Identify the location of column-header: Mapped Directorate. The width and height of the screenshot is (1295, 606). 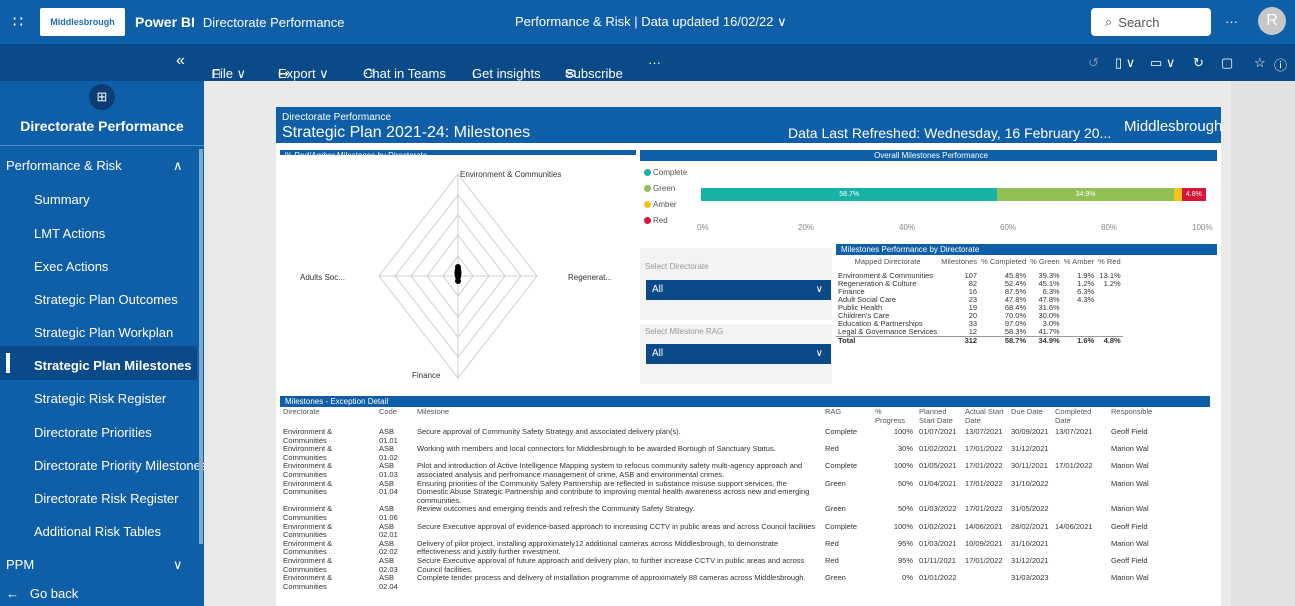
(887, 265).